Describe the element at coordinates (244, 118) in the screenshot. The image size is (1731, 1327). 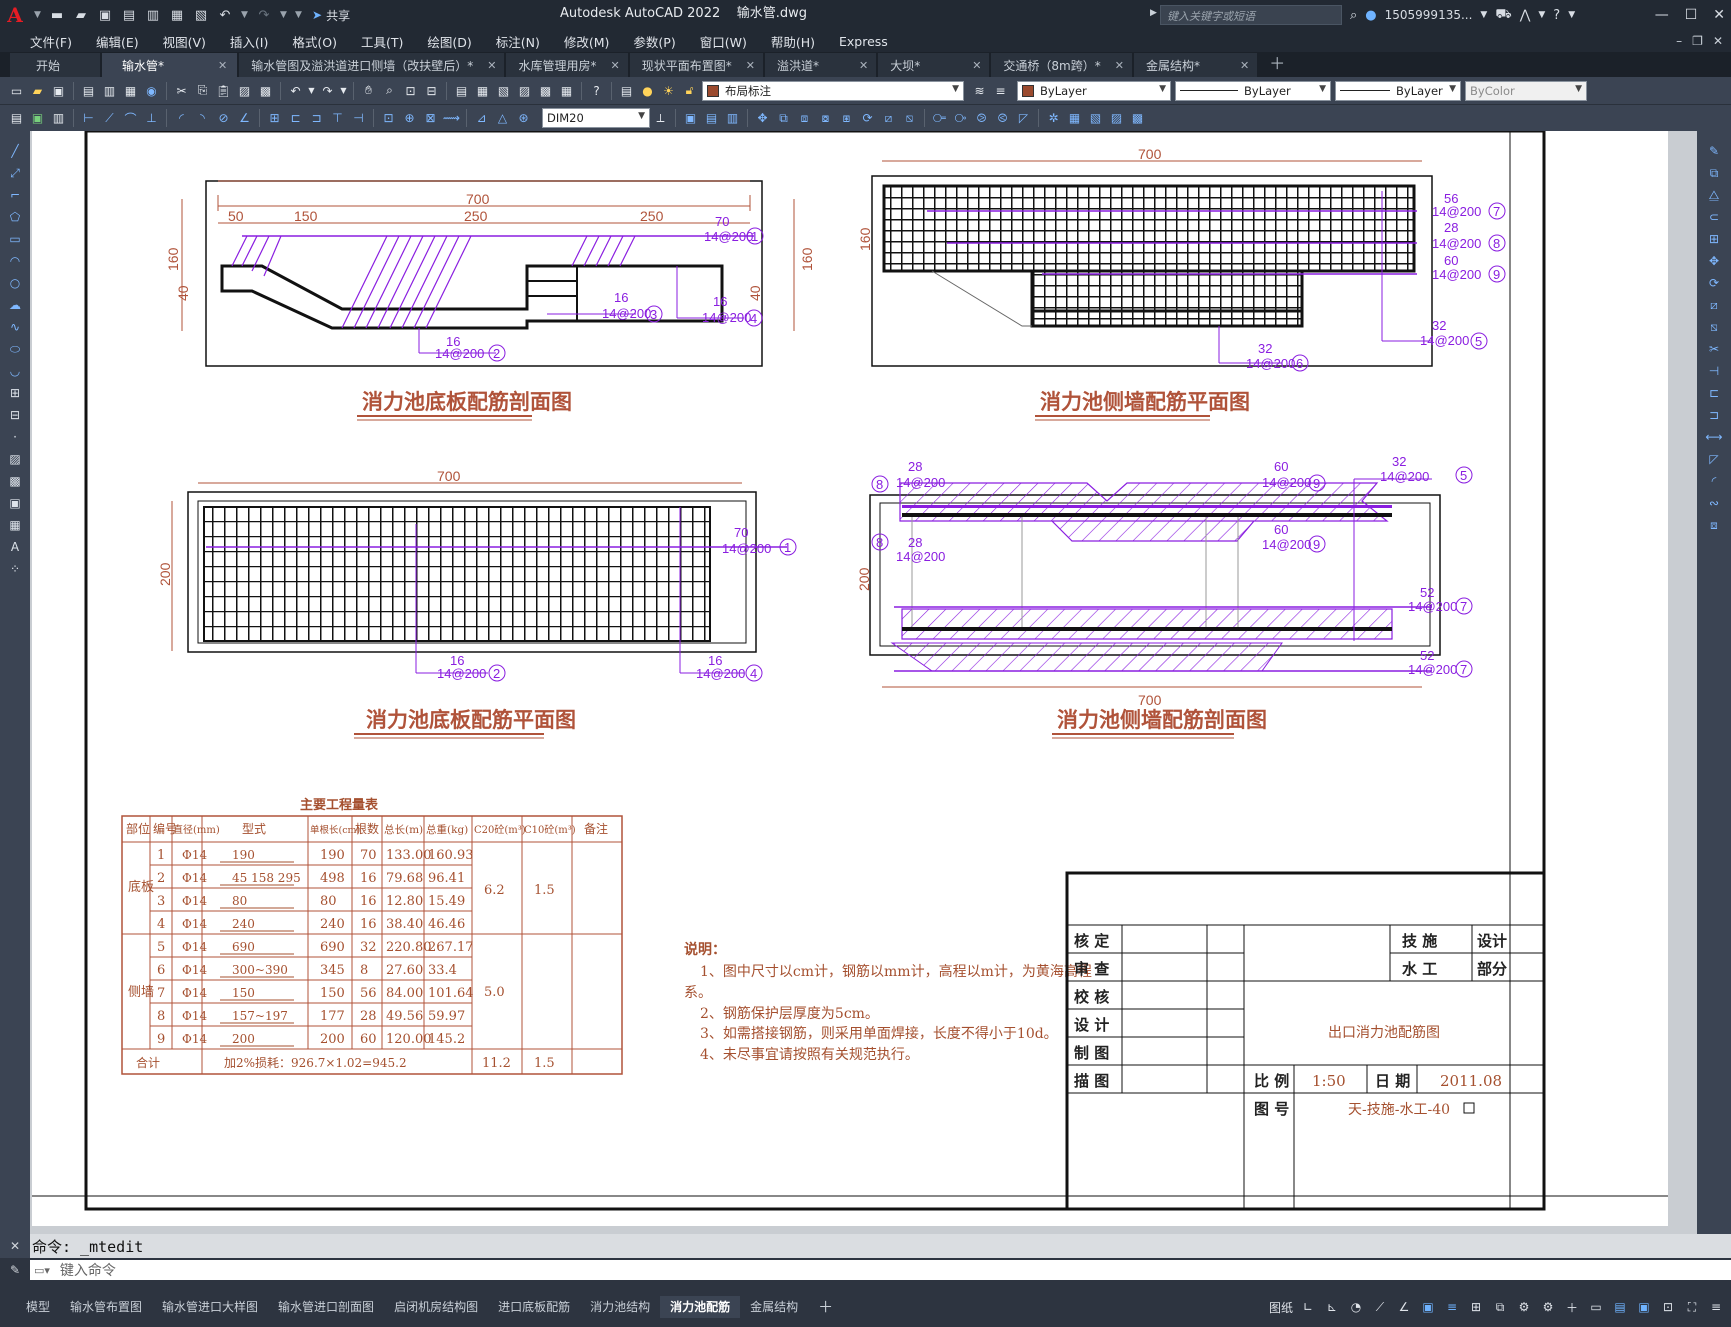
I see `angular-dimension-icon: ∠` at that location.